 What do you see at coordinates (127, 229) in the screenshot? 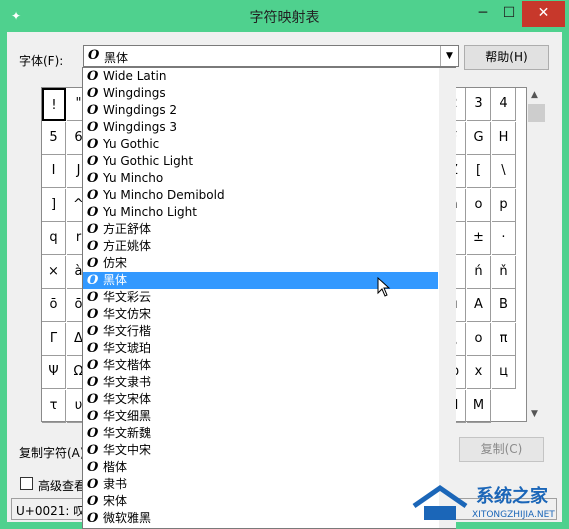
I see `font-list-item-label: 方正舒体` at bounding box center [127, 229].